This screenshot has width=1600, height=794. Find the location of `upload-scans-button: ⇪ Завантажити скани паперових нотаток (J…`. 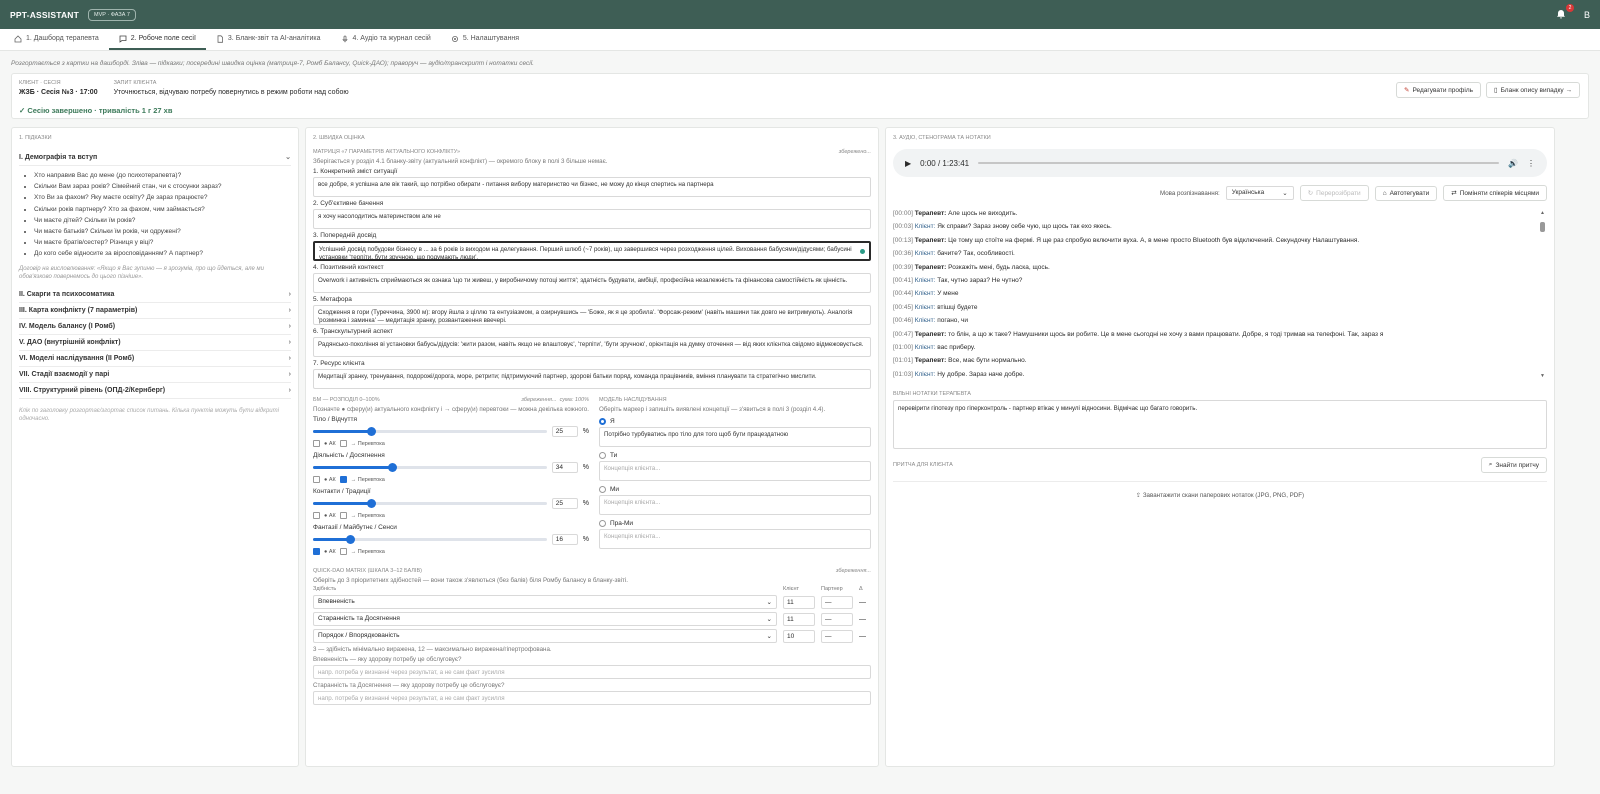

upload-scans-button: ⇪ Завантажити скани паперових нотаток (J… is located at coordinates (1220, 490).